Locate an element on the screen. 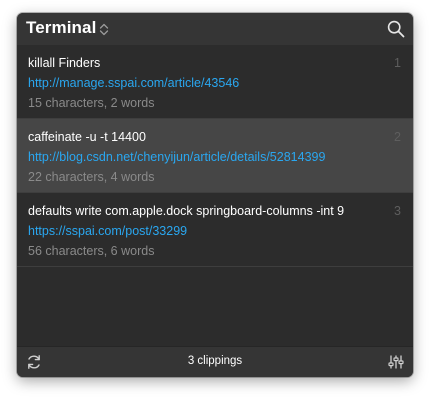 This screenshot has width=430, height=400. collection-title: Terminal is located at coordinates (61, 28).